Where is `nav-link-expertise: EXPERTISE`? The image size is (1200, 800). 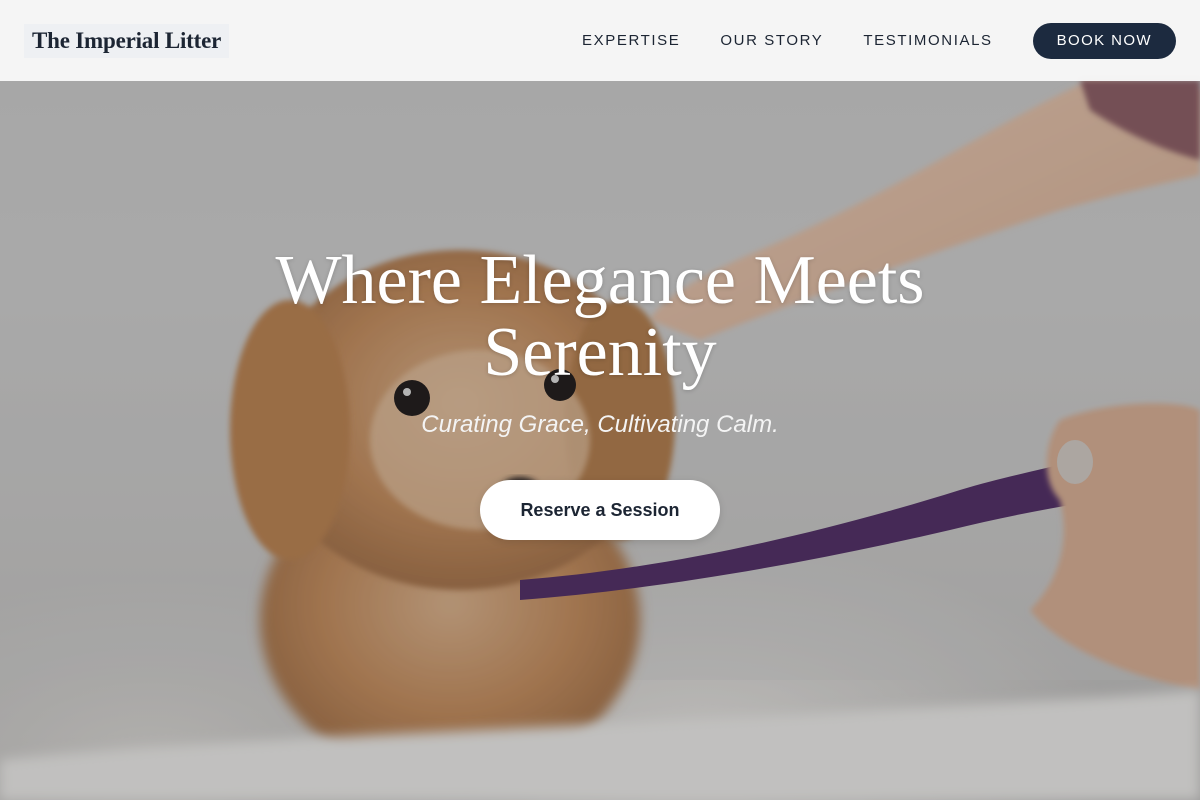
nav-link-expertise: EXPERTISE is located at coordinates (631, 40).